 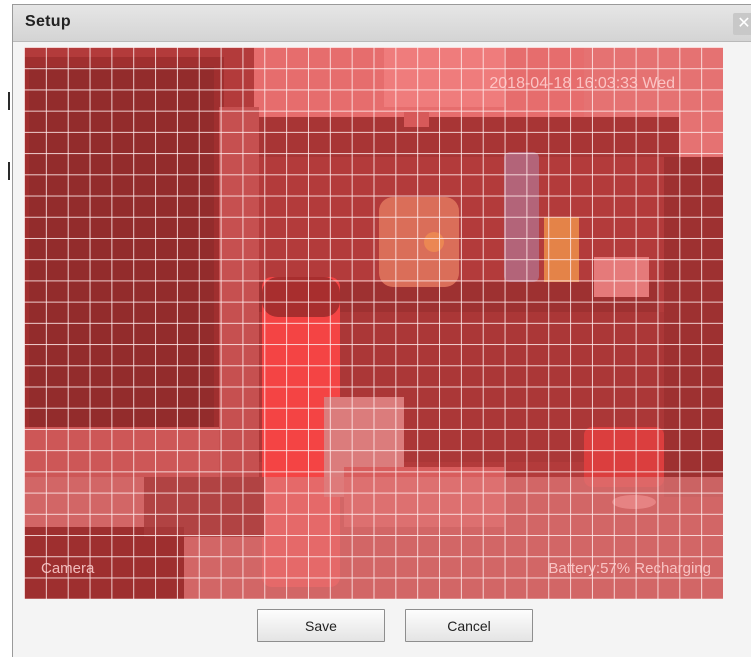 What do you see at coordinates (582, 83) in the screenshot?
I see `timestamp-overlay: 2018-04-18 16:03:33 Wed` at bounding box center [582, 83].